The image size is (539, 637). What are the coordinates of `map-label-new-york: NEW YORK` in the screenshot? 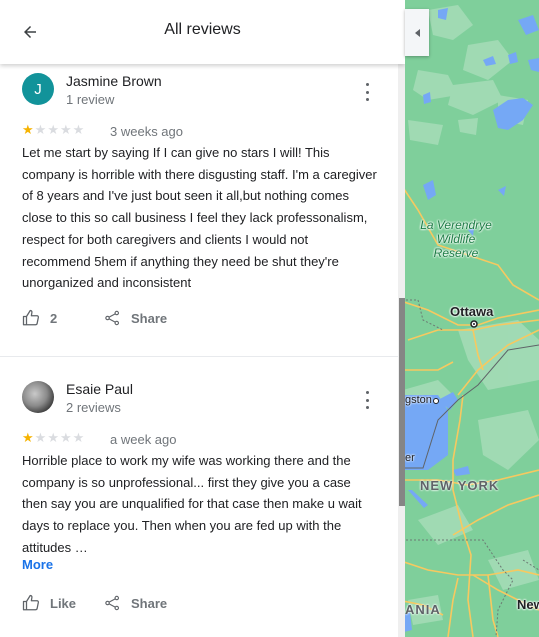 It's located at (460, 485).